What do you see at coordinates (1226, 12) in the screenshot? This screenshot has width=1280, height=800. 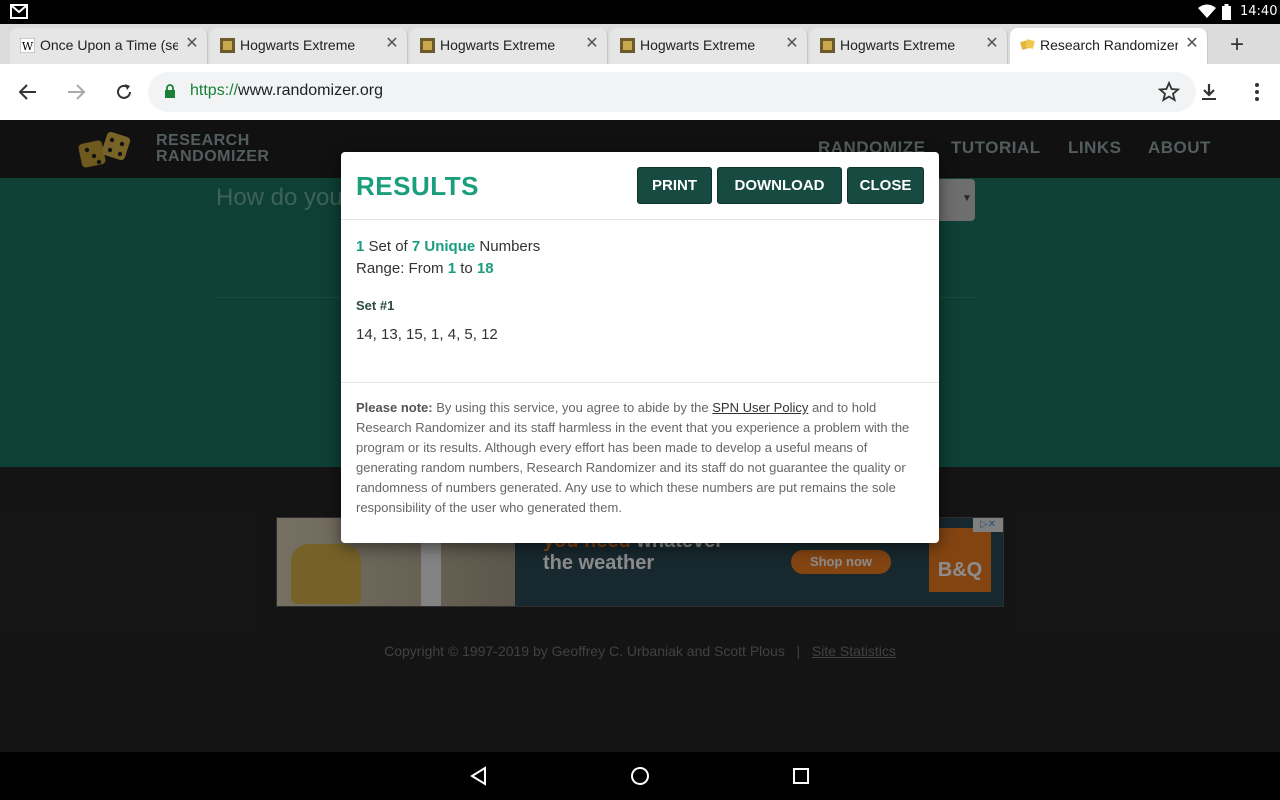 I see `battery-icon` at bounding box center [1226, 12].